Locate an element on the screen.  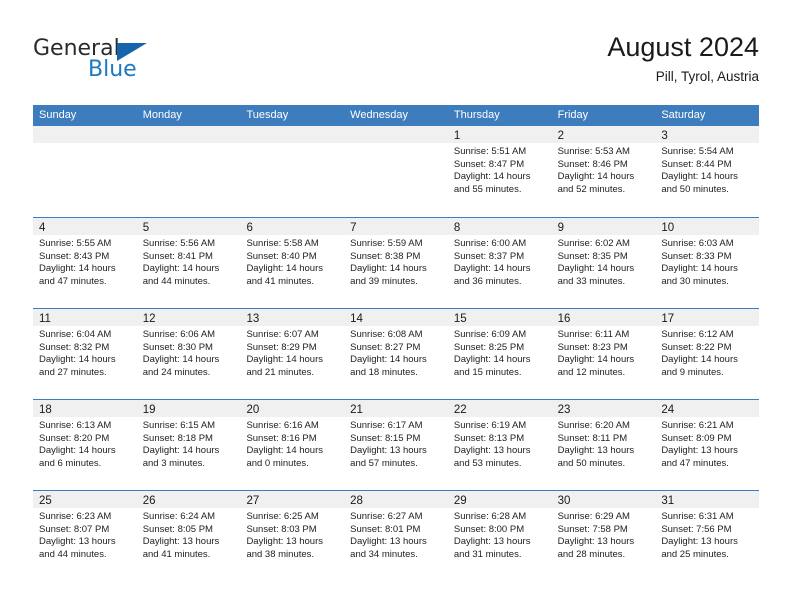
daylight-text: Daylight: 13 hours and 28 minutes. is located at coordinates (596, 548).